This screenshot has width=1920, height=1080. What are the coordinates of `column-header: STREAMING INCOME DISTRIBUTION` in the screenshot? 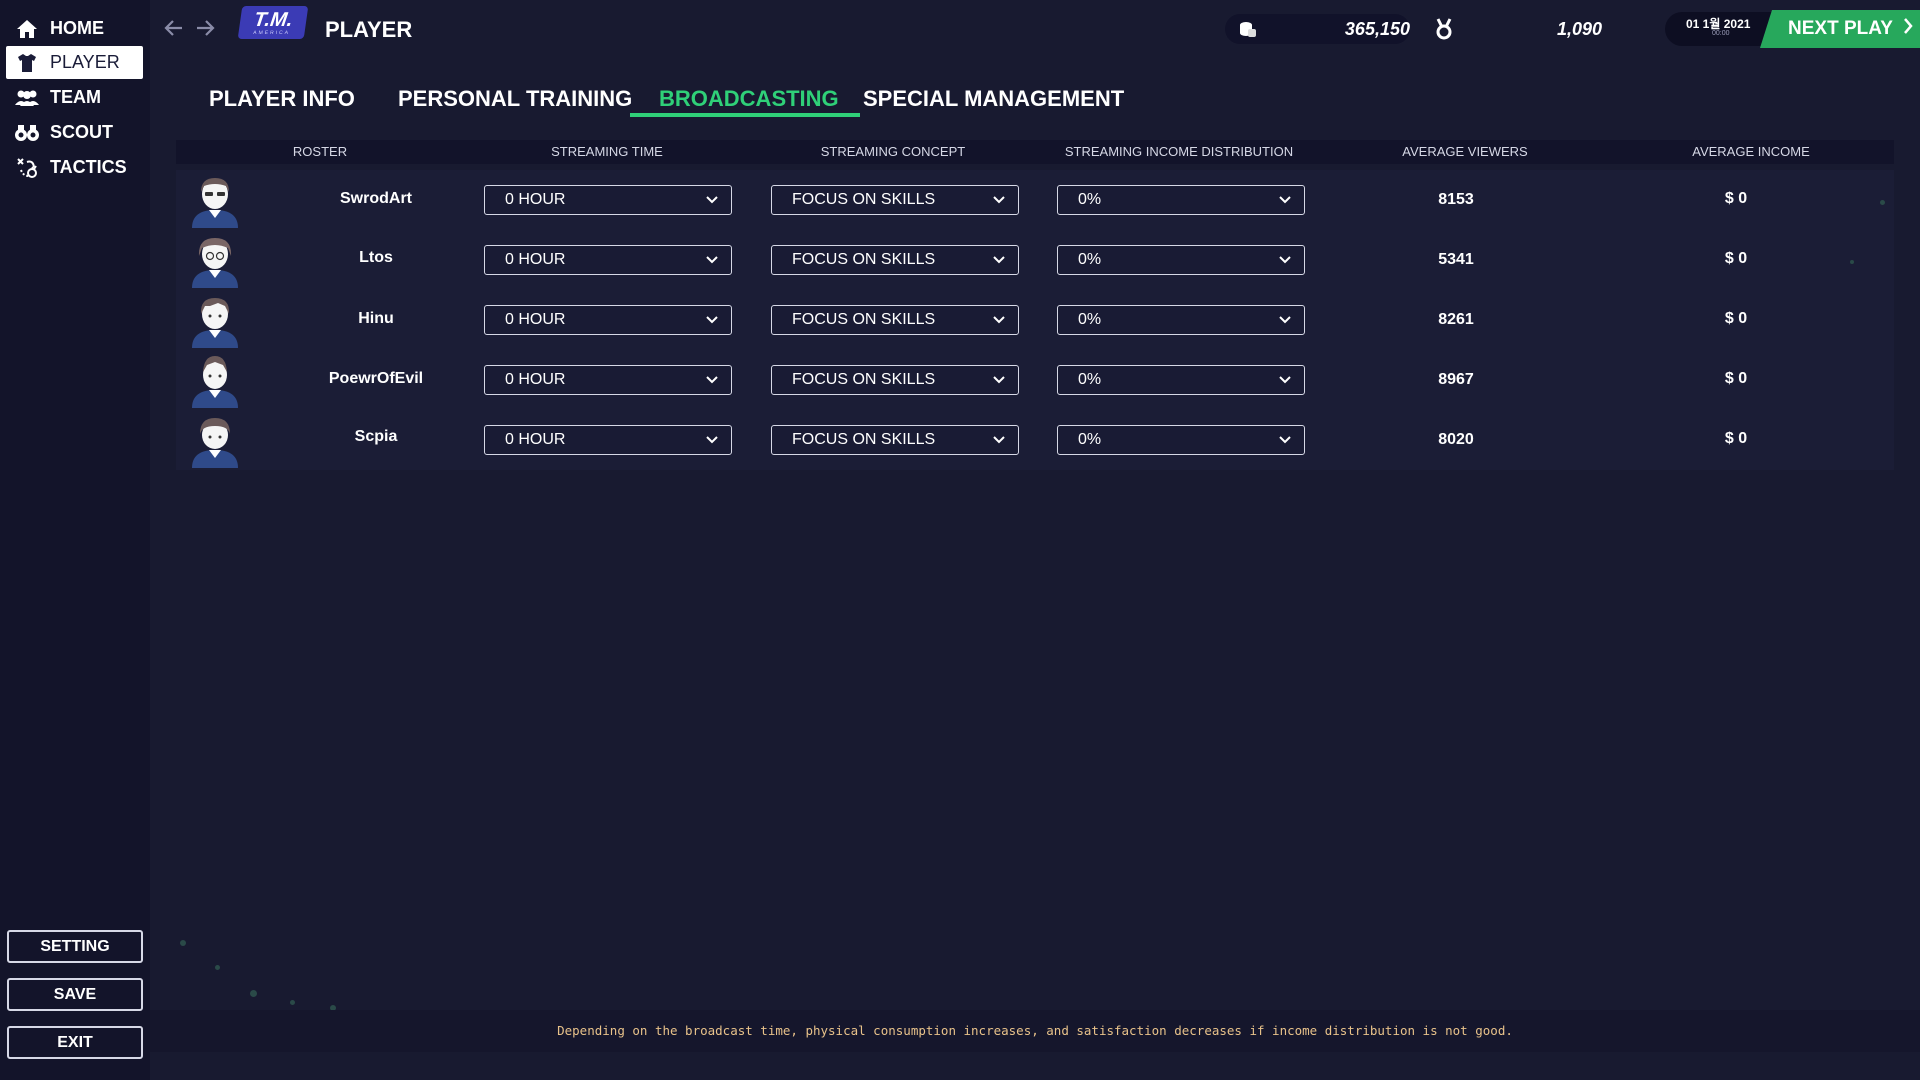 It's located at (1179, 151).